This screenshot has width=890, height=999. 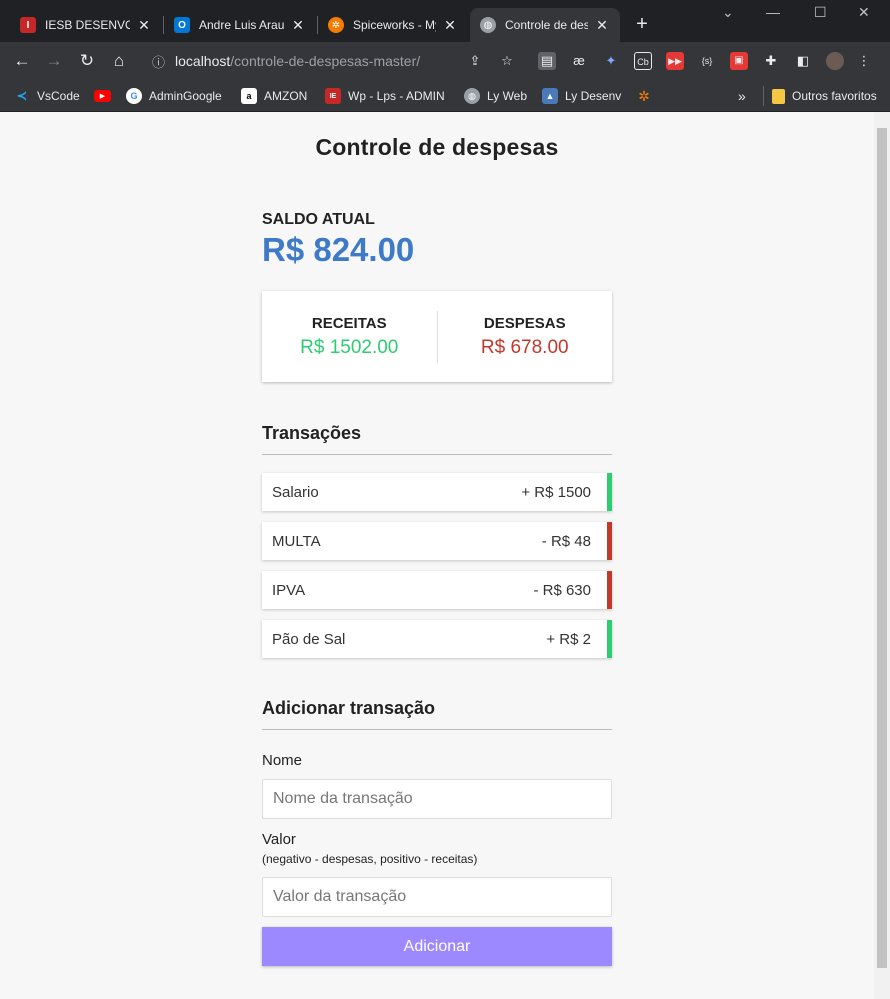 What do you see at coordinates (325, 61) in the screenshot?
I see `url-path: /controle-de-despesas-master/` at bounding box center [325, 61].